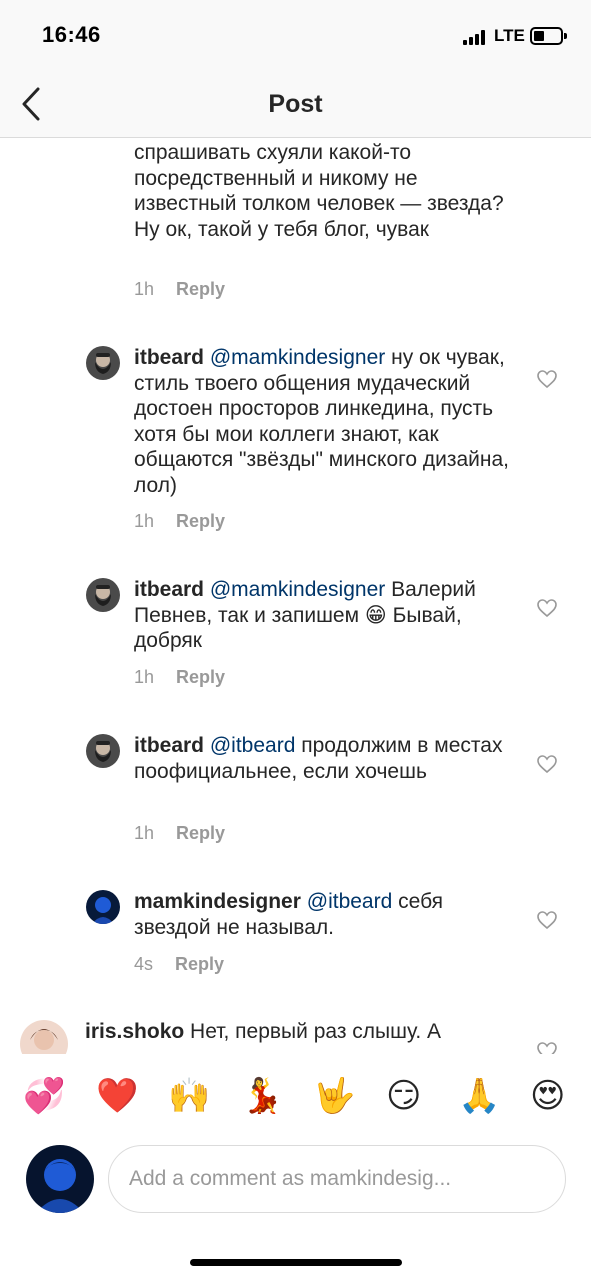 Image resolution: width=591 pixels, height=1280 pixels. I want to click on emoji-folded-hands: 🙏, so click(479, 1096).